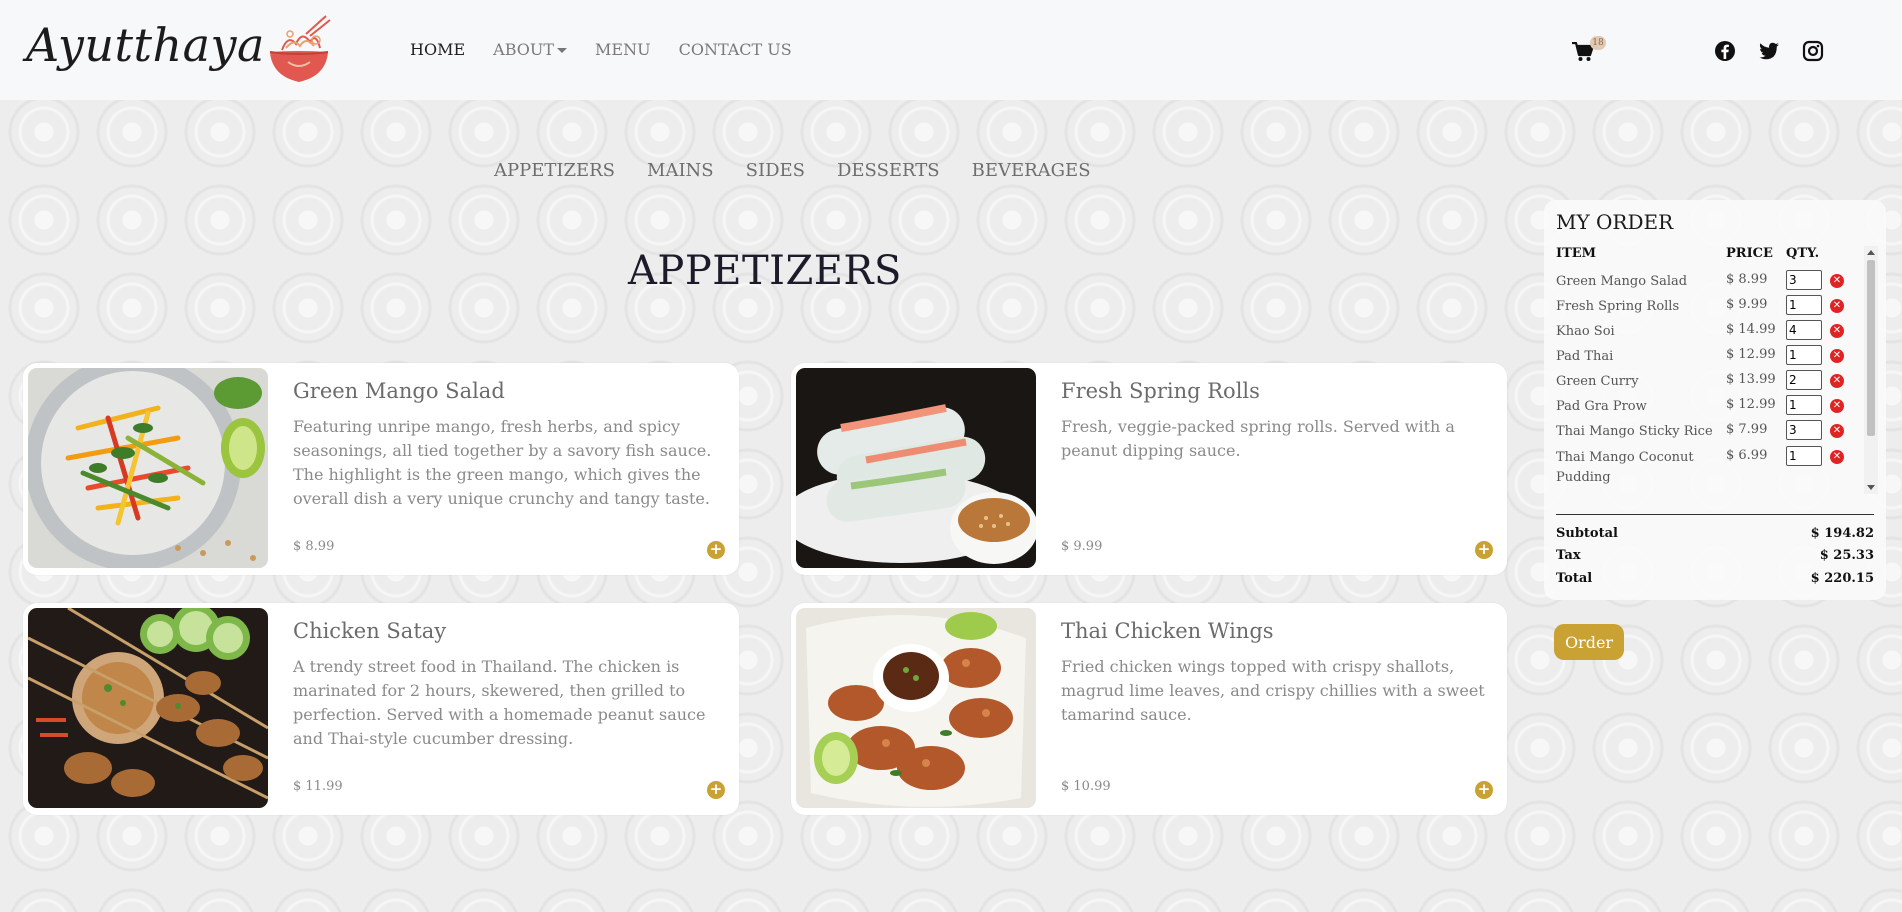  What do you see at coordinates (1704, 405) in the screenshot?
I see `order-row: Pad Gra Prow $ 12.99 ✕` at bounding box center [1704, 405].